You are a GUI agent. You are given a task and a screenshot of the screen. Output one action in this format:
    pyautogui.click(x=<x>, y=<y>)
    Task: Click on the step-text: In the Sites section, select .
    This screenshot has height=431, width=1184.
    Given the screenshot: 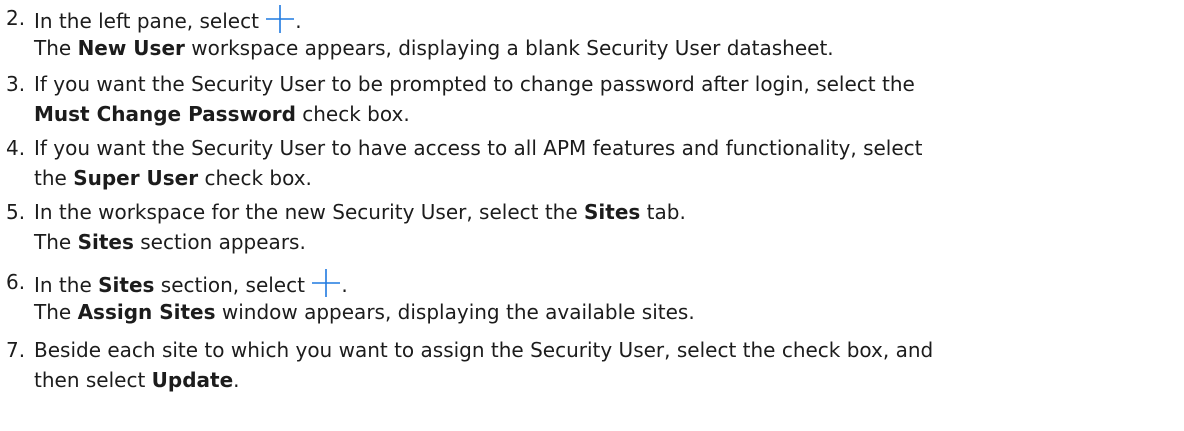 What is the action you would take?
    pyautogui.click(x=191, y=283)
    